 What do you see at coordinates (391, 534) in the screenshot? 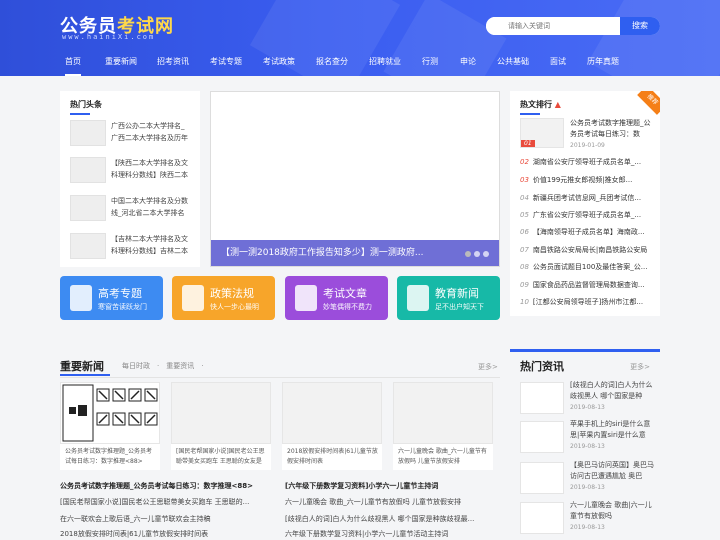
I see `news-list-item: 六年级下册数学复习资料|小学六一儿童节活动主持词` at bounding box center [391, 534].